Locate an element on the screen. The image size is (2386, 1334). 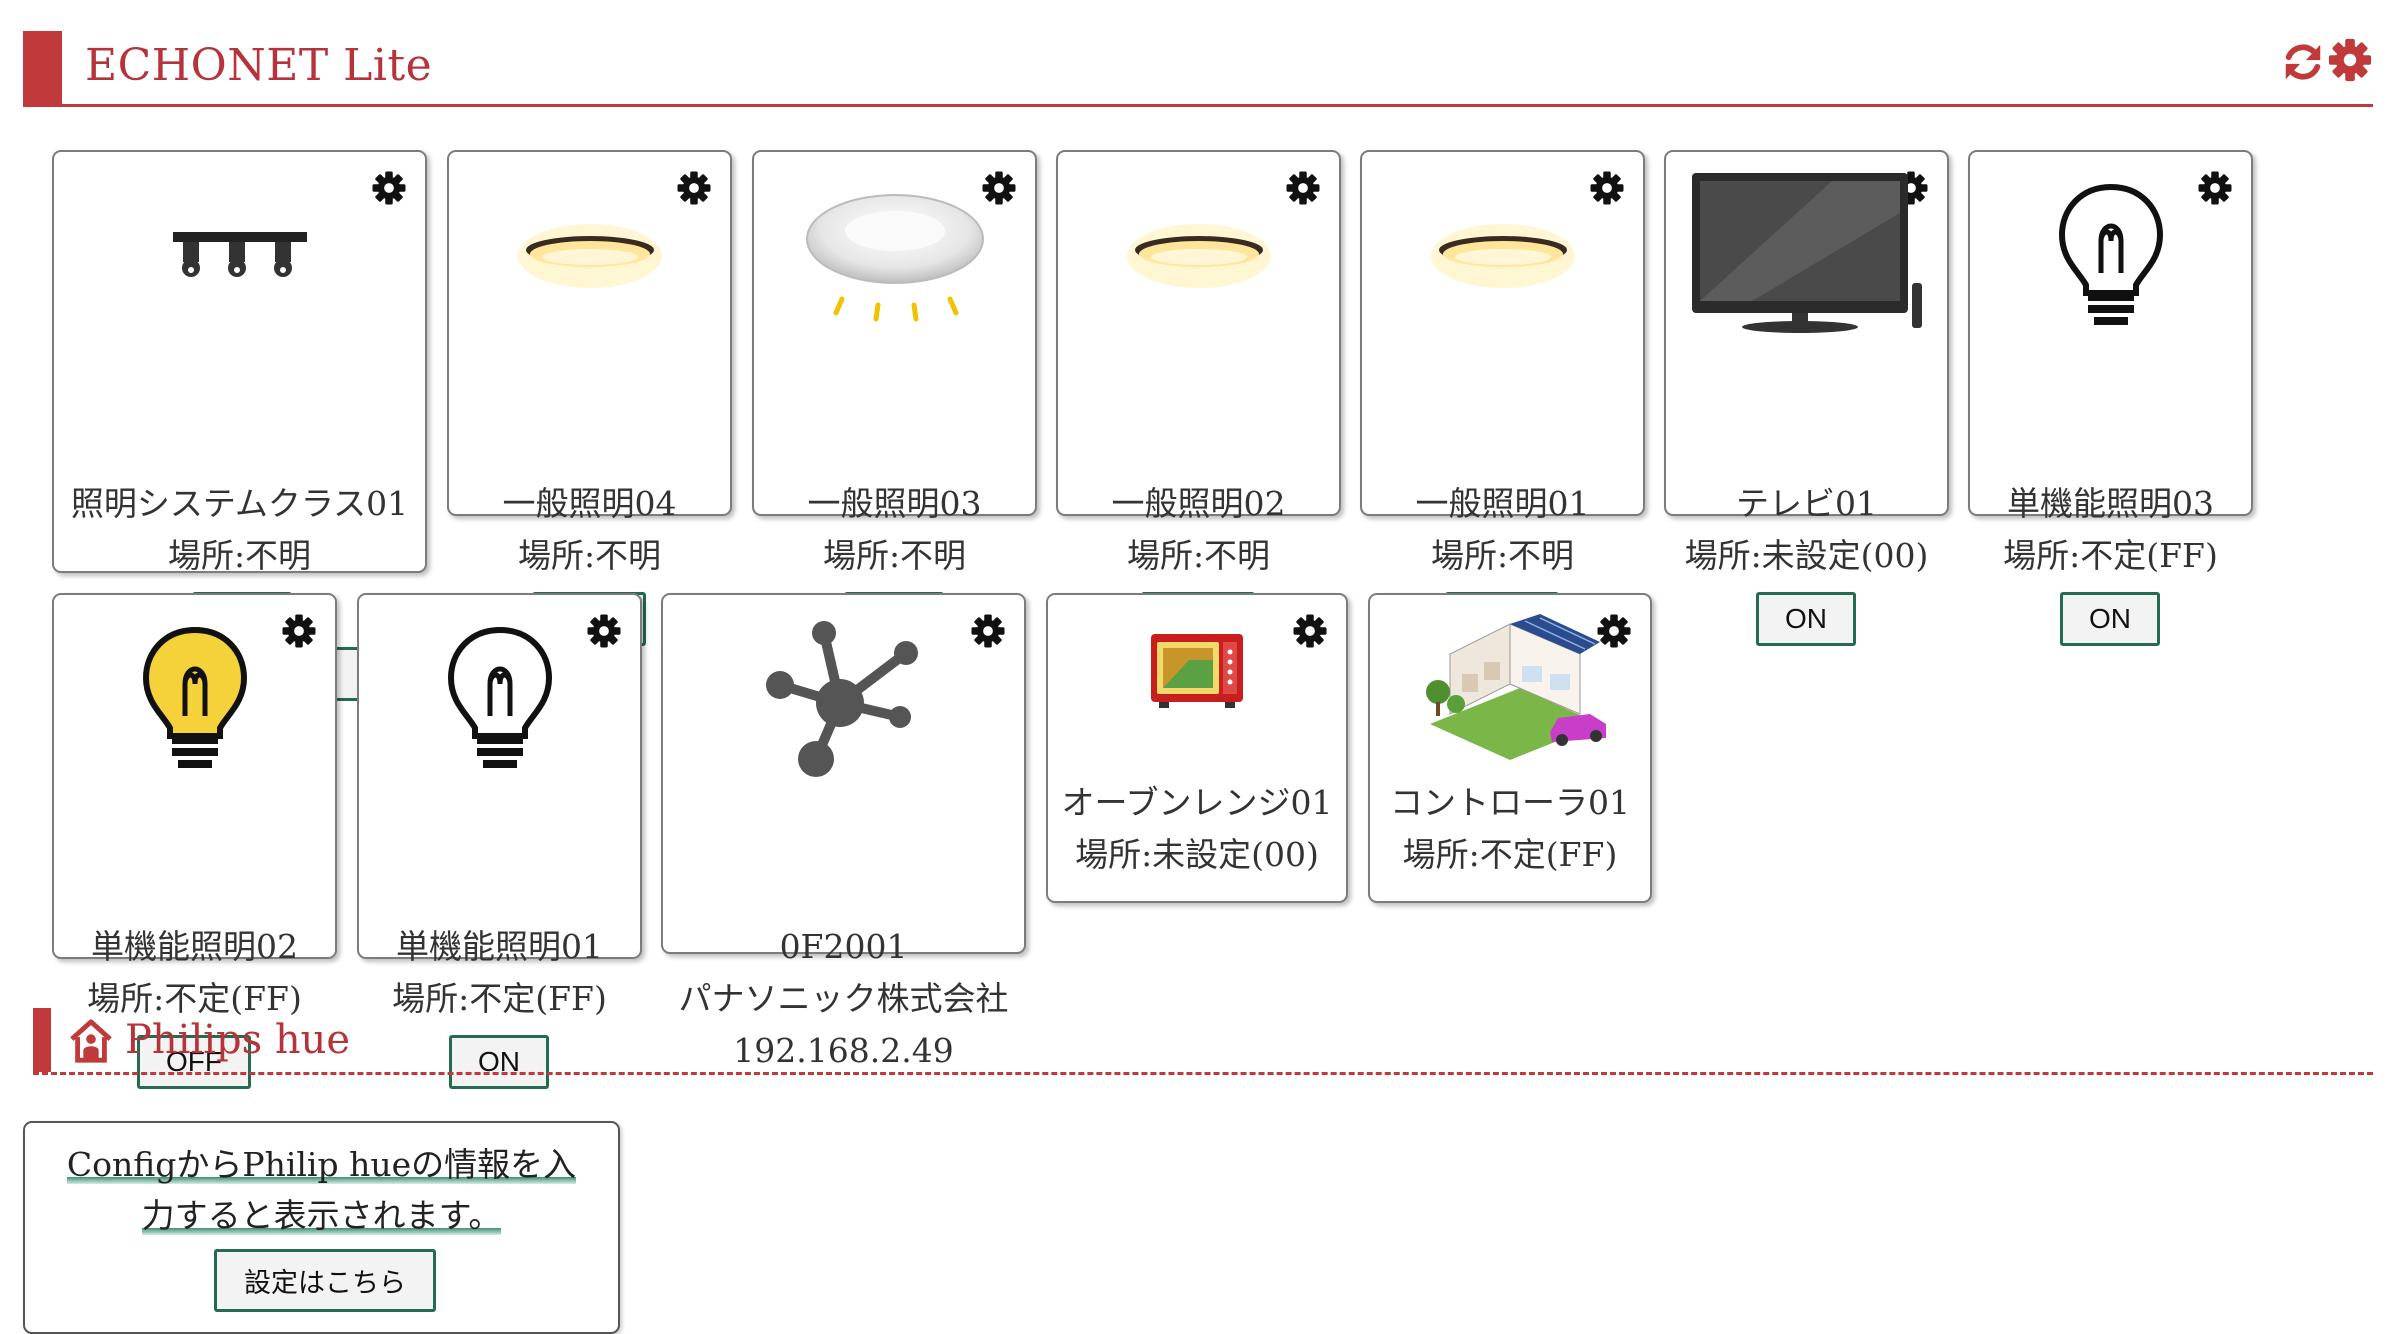
device-card: テレビ01 場所:未設定(00) ON is located at coordinates (1806, 398).